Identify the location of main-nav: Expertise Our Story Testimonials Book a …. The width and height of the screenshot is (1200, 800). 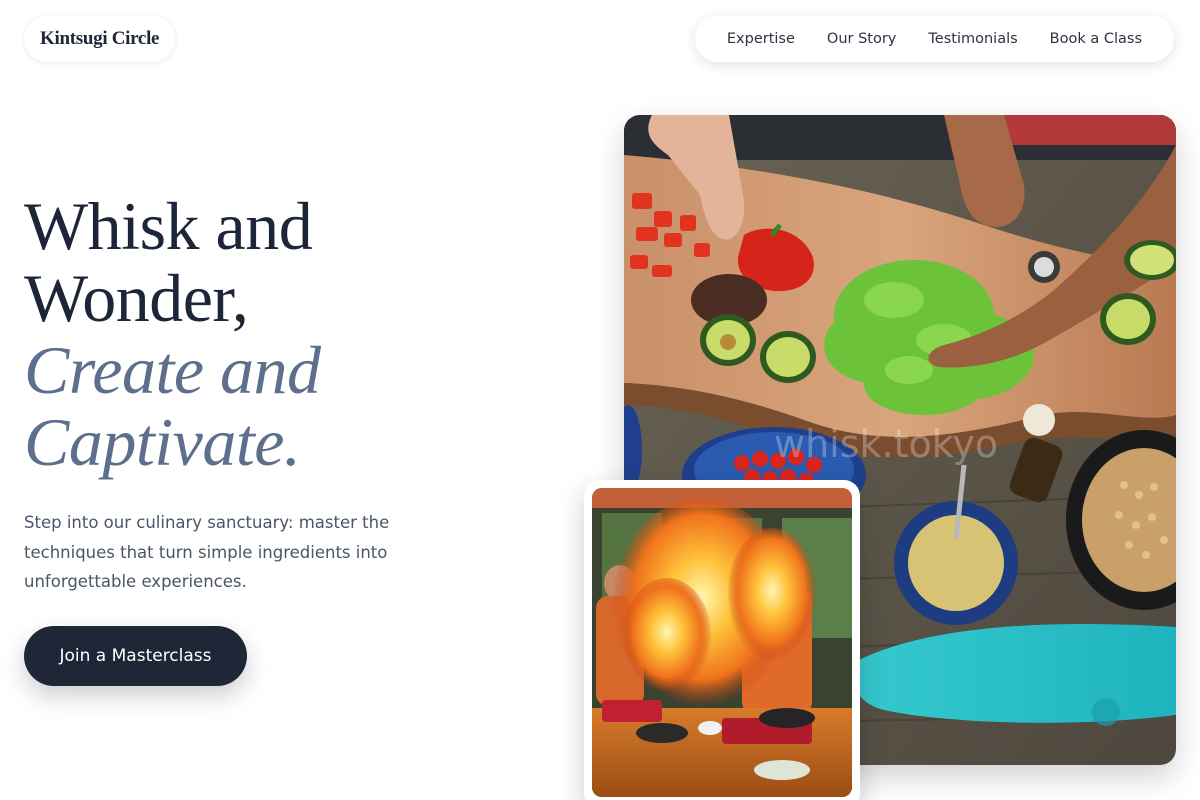
(934, 39).